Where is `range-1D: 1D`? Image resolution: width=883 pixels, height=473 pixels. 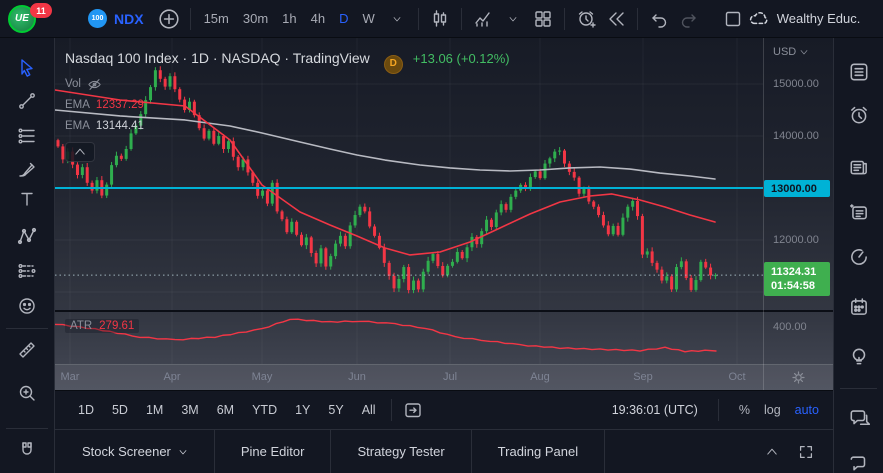
range-1D: 1D is located at coordinates (86, 410).